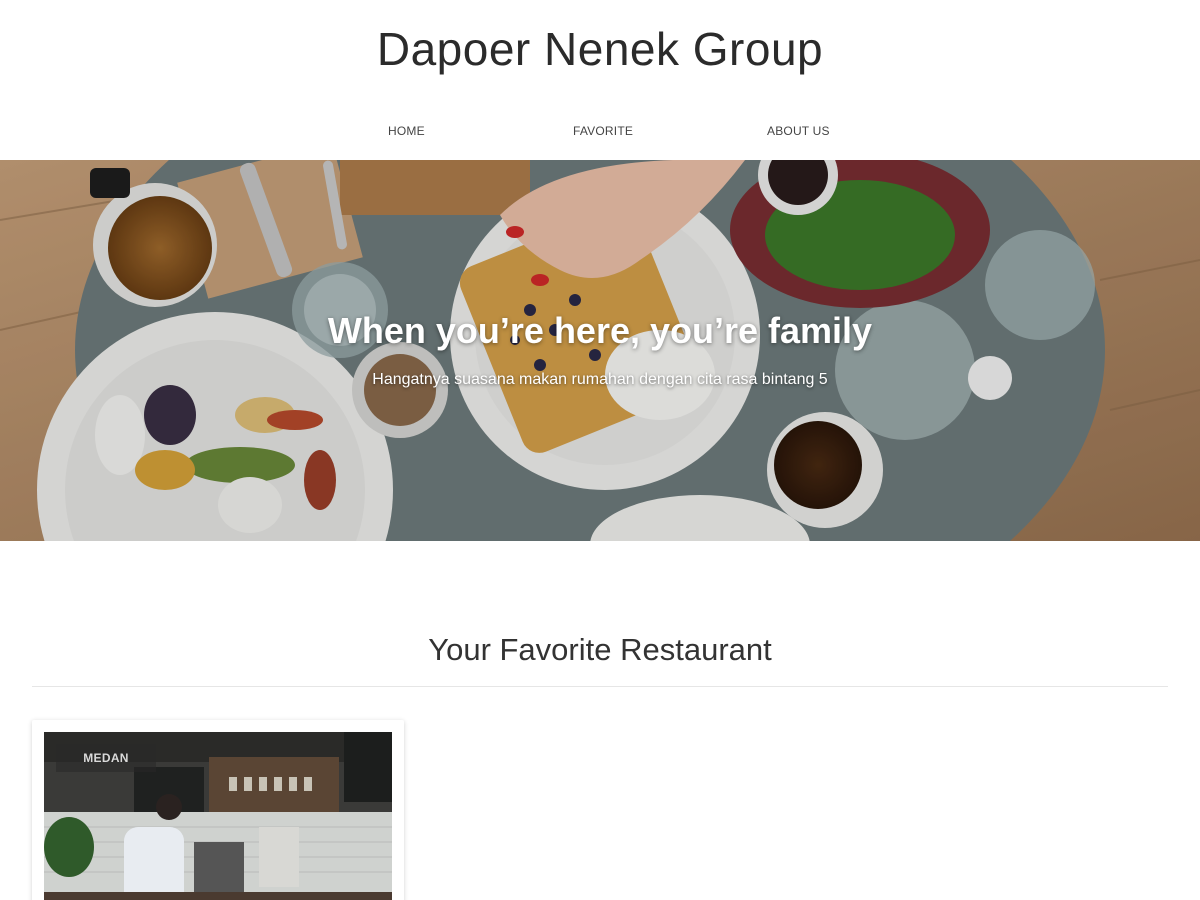 The height and width of the screenshot is (900, 1200). I want to click on nav-about-us-link: ABOUT US, so click(798, 131).